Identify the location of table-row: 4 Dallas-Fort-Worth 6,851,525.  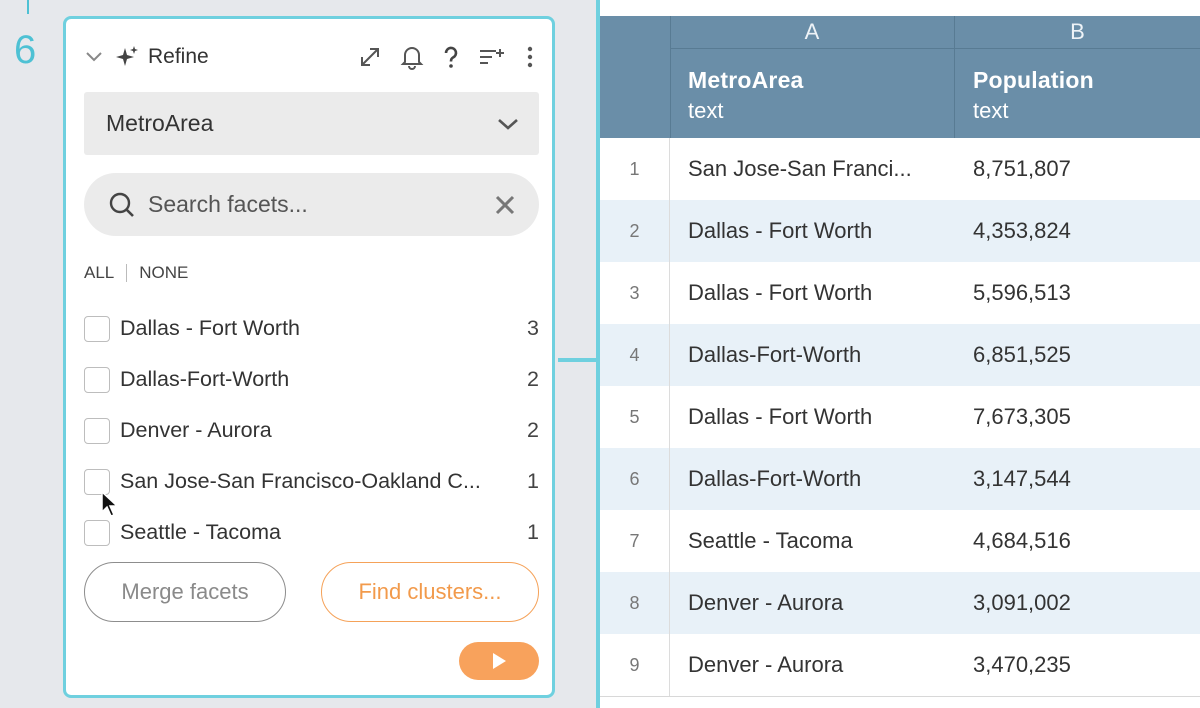
(900, 355).